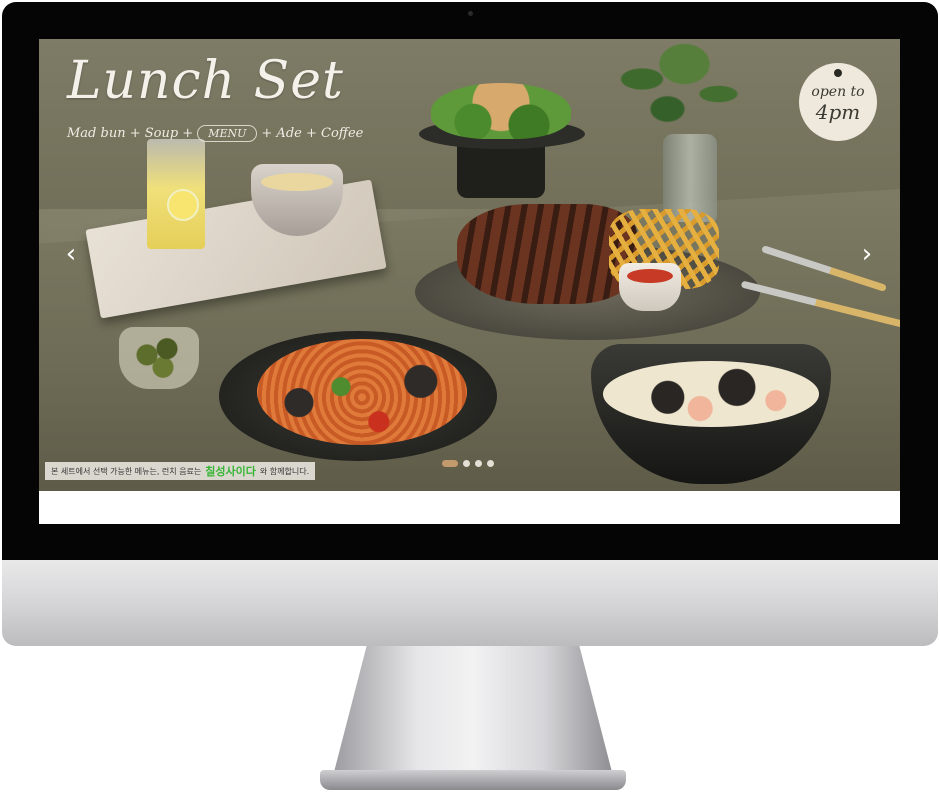  What do you see at coordinates (676, 89) in the screenshot?
I see `flower-greens-image` at bounding box center [676, 89].